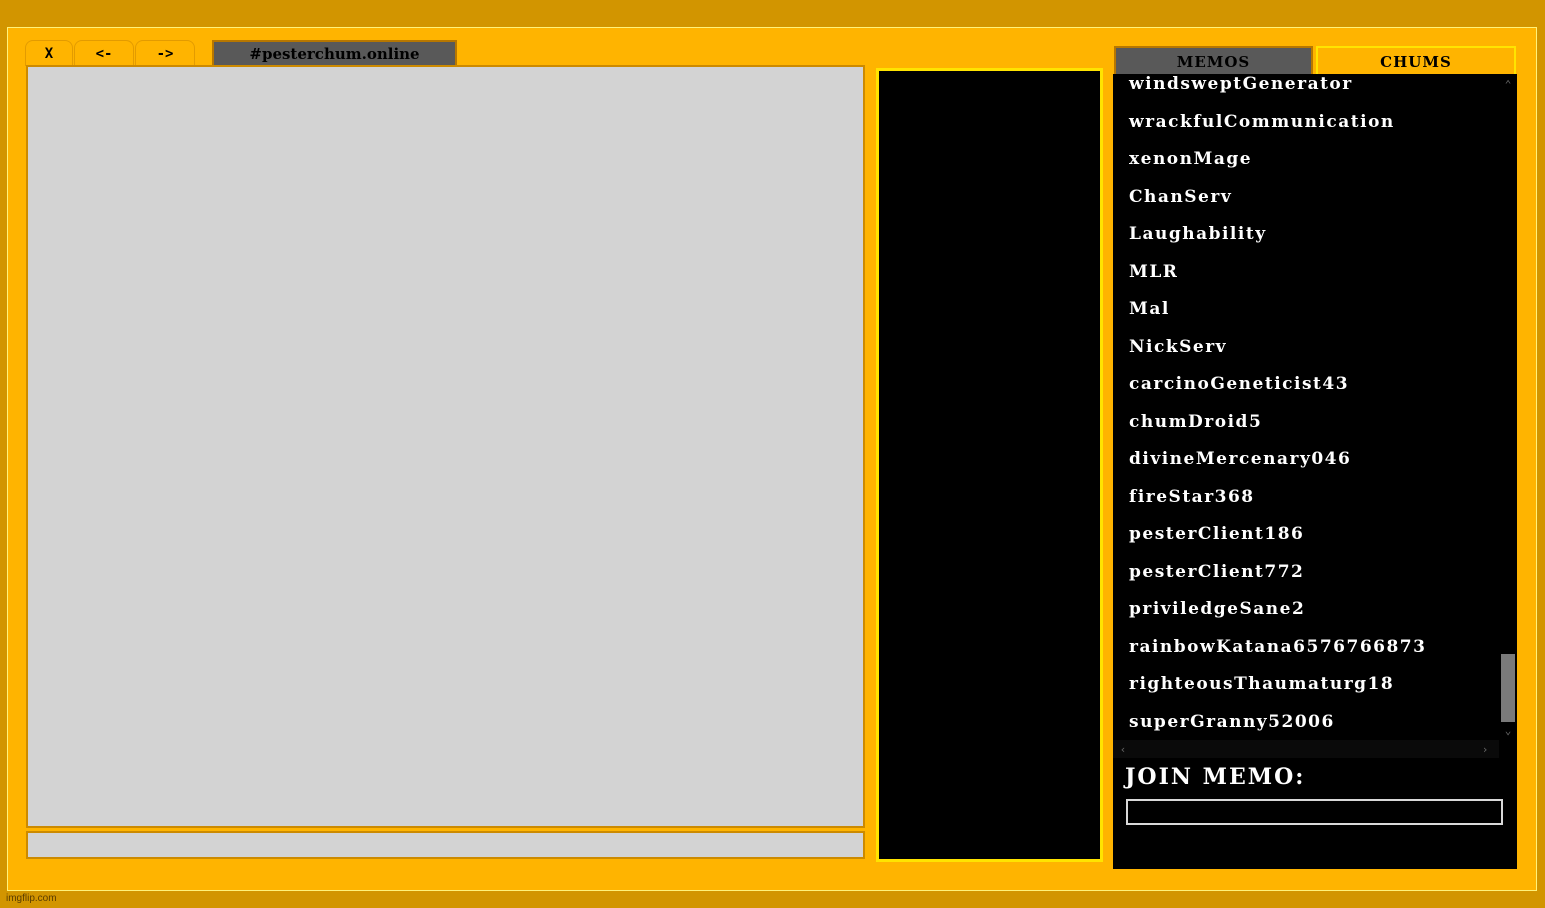 Image resolution: width=1545 pixels, height=908 pixels. What do you see at coordinates (1192, 497) in the screenshot?
I see `list-item: fireStar368` at bounding box center [1192, 497].